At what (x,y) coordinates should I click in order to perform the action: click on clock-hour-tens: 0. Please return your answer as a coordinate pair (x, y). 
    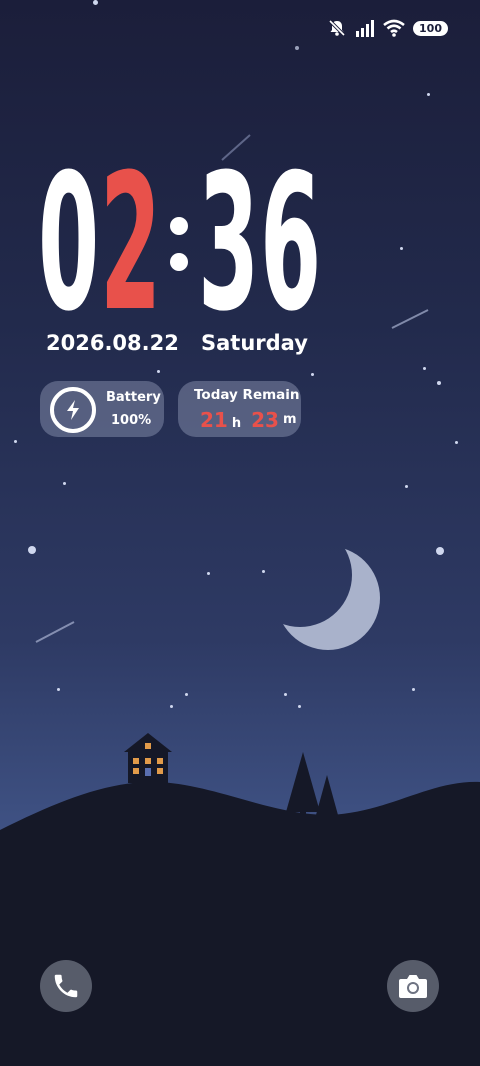
    Looking at the image, I should click on (68, 243).